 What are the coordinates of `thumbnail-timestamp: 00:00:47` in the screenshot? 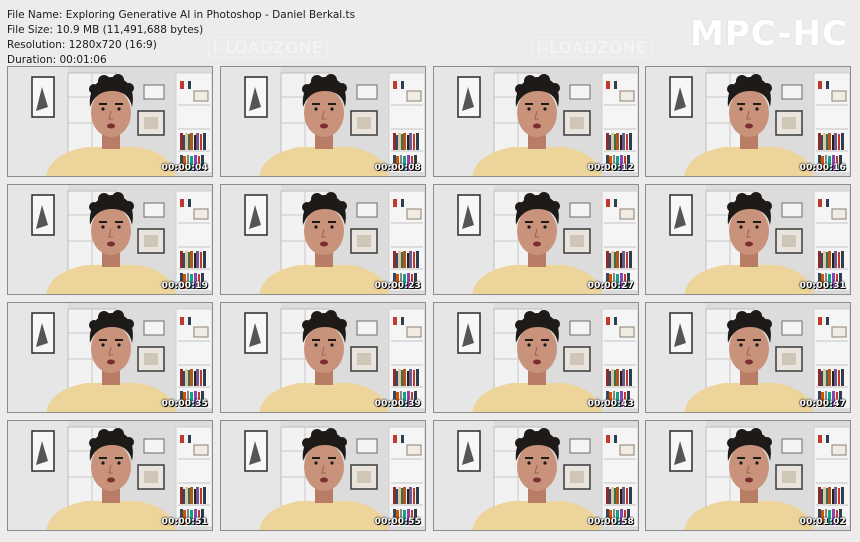 It's located at (822, 404).